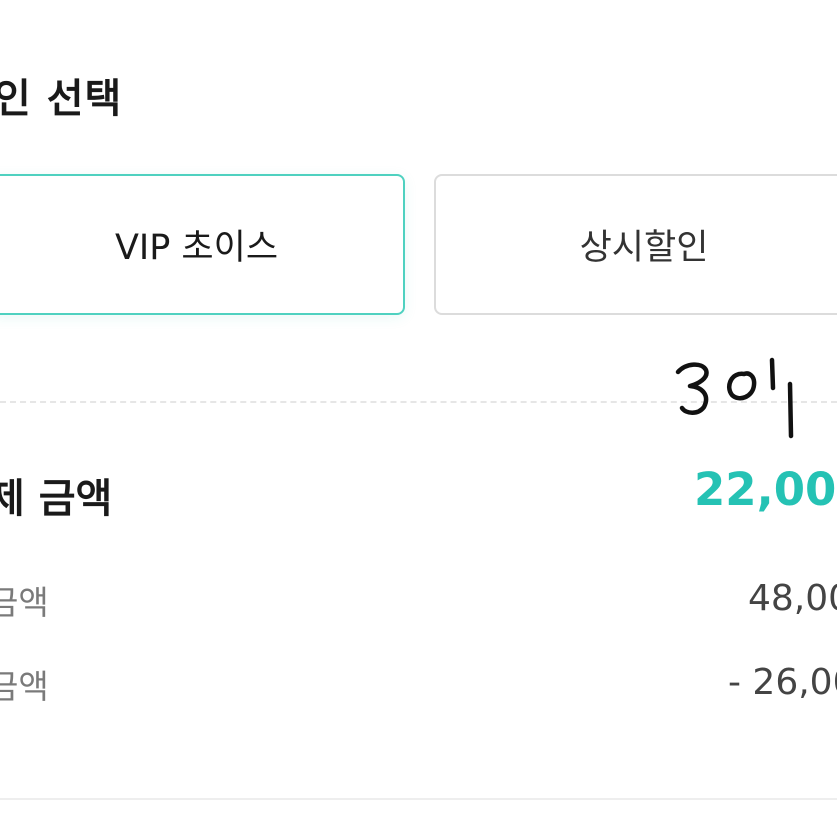 This screenshot has height=837, width=837. Describe the element at coordinates (61, 99) in the screenshot. I see `section-title: 인 선택` at that location.